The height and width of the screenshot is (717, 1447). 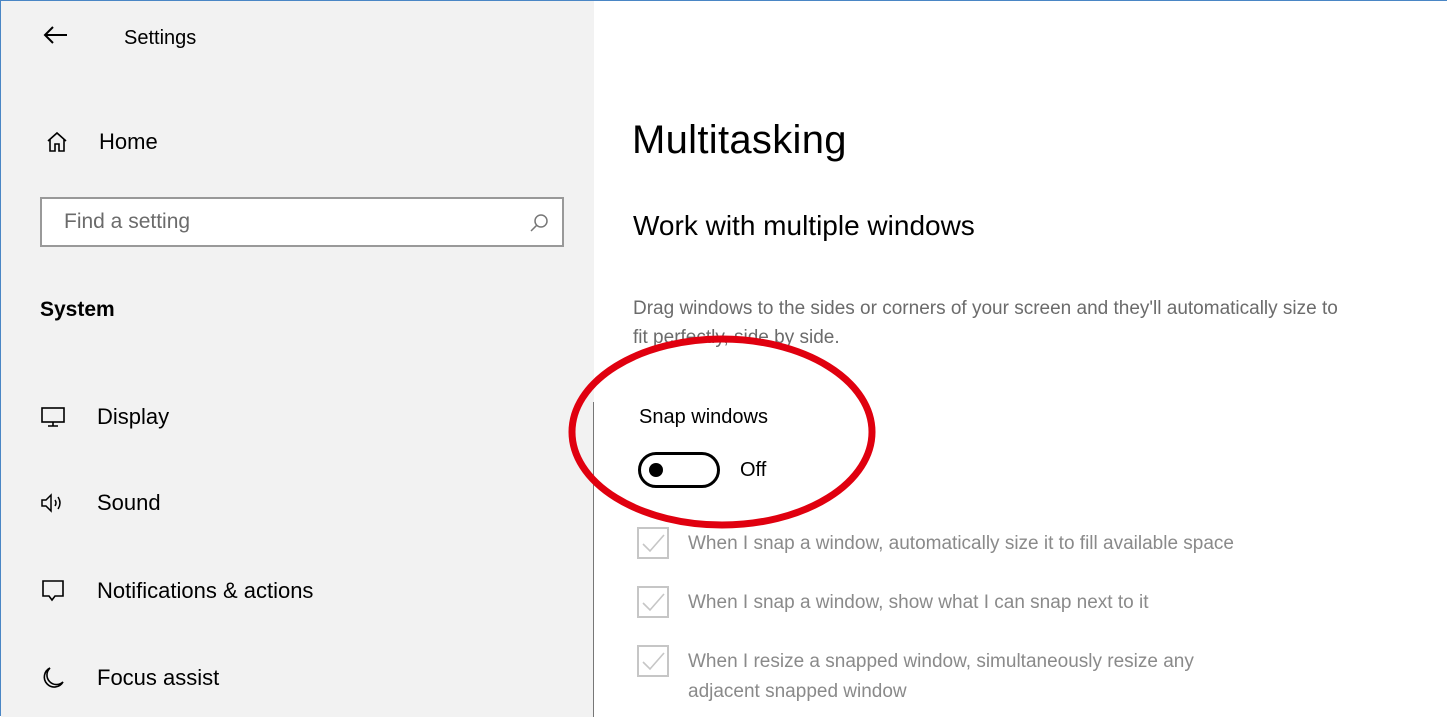 I want to click on sidebar-item-label: Notifications & actions, so click(x=205, y=590).